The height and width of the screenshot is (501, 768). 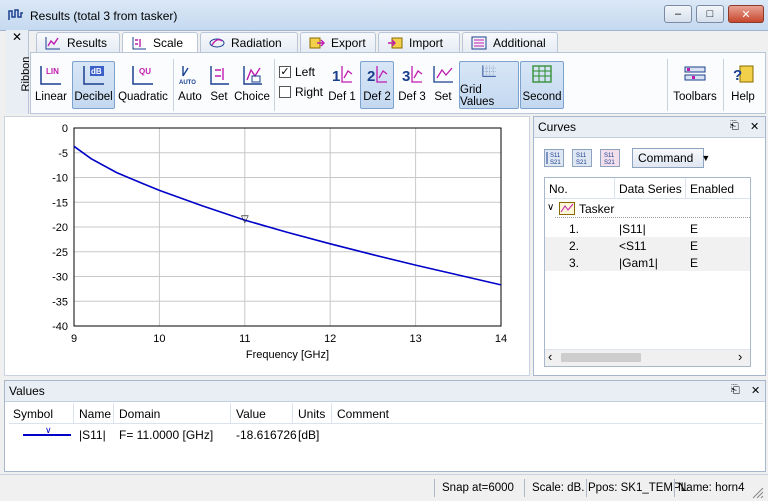 What do you see at coordinates (678, 14) in the screenshot?
I see `minimize-button: –` at bounding box center [678, 14].